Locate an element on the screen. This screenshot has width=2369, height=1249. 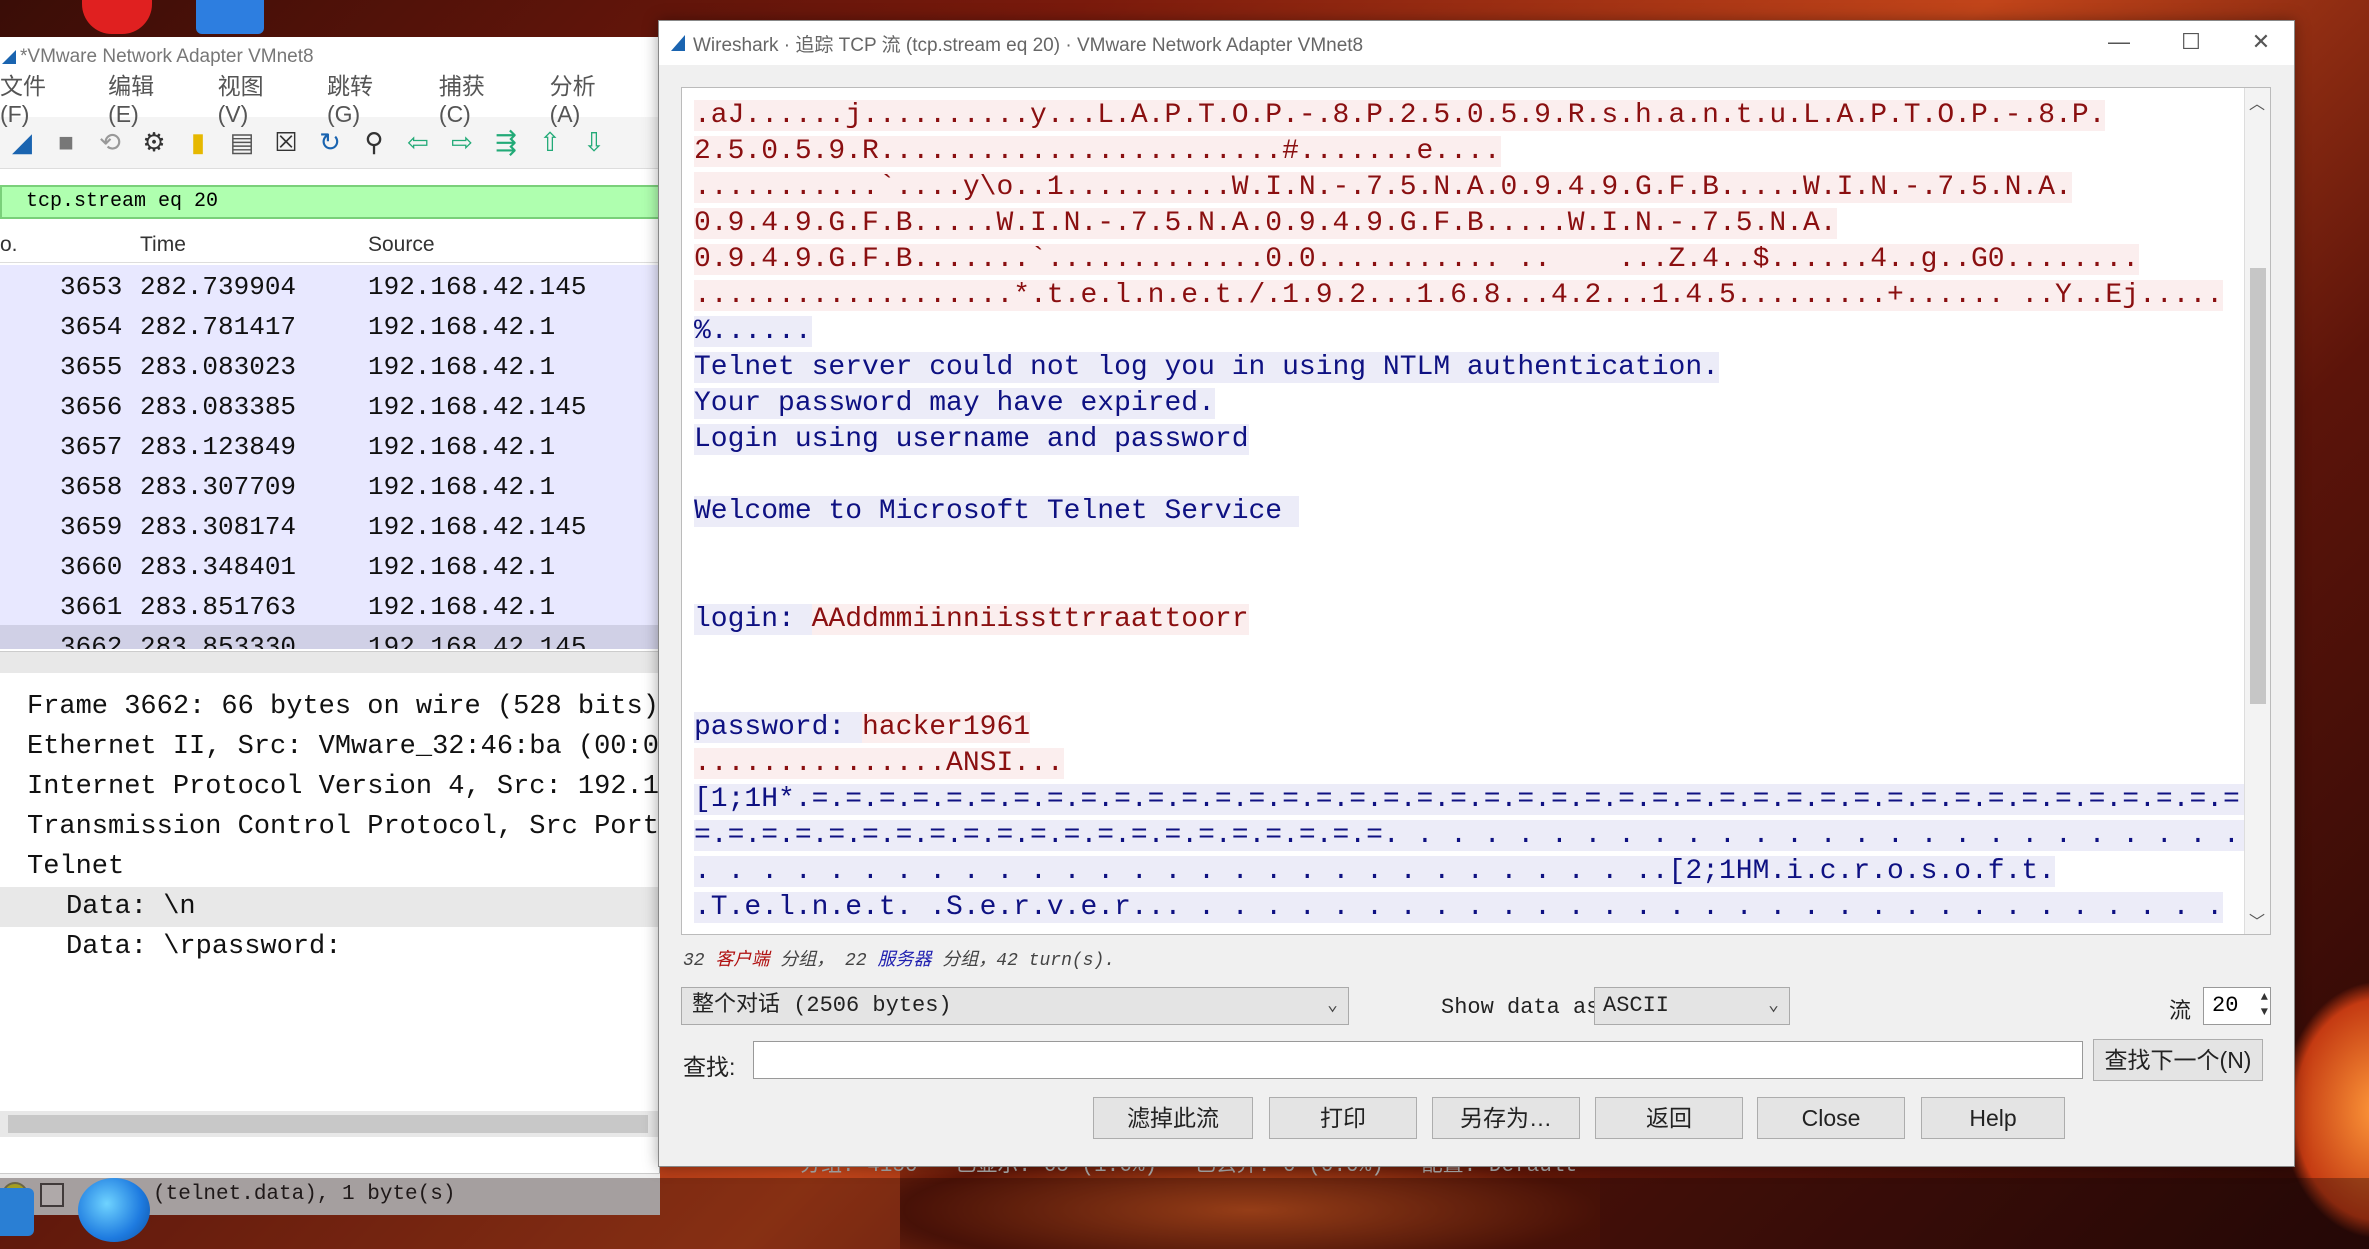
photos-app-icon is located at coordinates (230, 17).